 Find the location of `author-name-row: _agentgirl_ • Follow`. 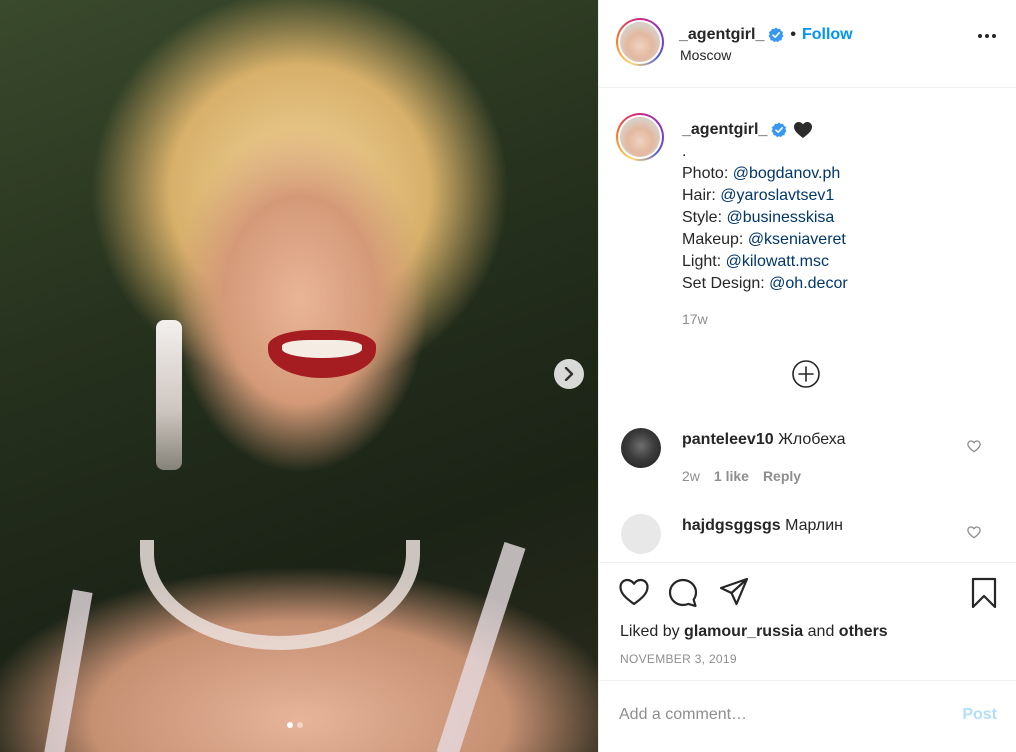

author-name-row: _agentgirl_ • Follow is located at coordinates (766, 35).